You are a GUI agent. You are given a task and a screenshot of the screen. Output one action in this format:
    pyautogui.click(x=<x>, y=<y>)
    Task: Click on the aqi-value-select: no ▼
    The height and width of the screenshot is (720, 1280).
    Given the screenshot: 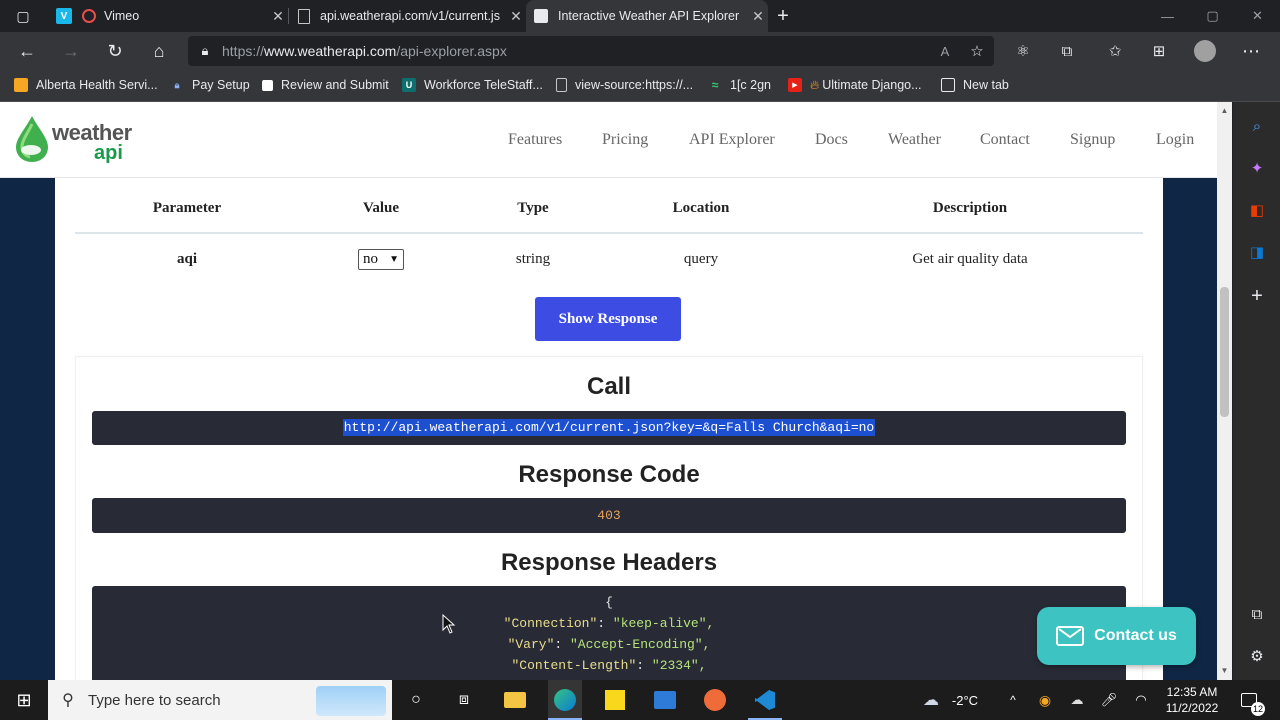 What is the action you would take?
    pyautogui.click(x=381, y=259)
    